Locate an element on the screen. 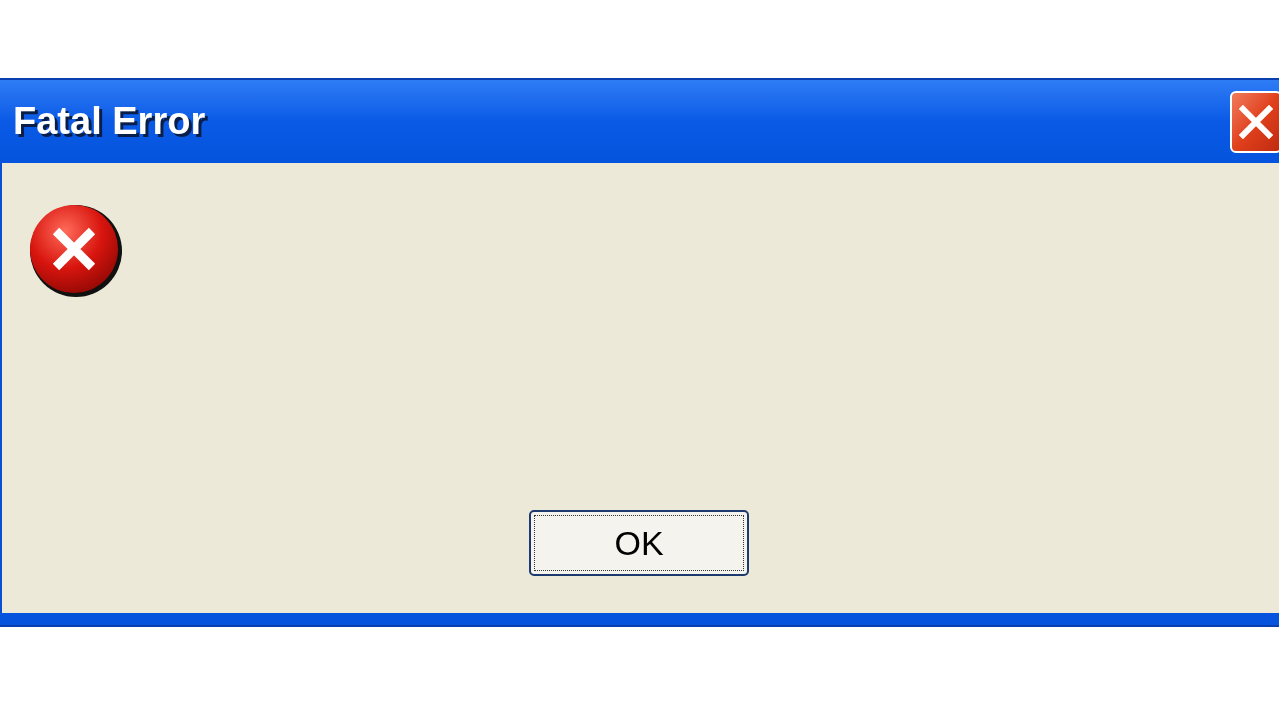 Image resolution: width=1279 pixels, height=720 pixels. ok-button: OK is located at coordinates (639, 543).